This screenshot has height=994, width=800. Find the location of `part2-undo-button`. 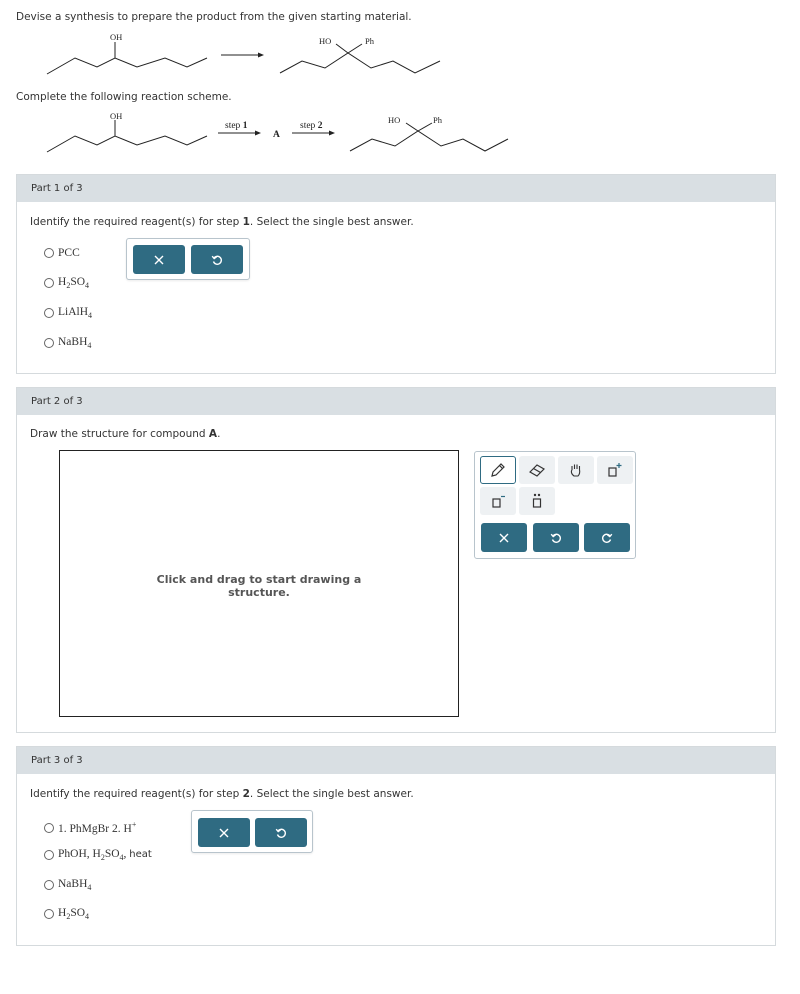

part2-undo-button is located at coordinates (556, 537).